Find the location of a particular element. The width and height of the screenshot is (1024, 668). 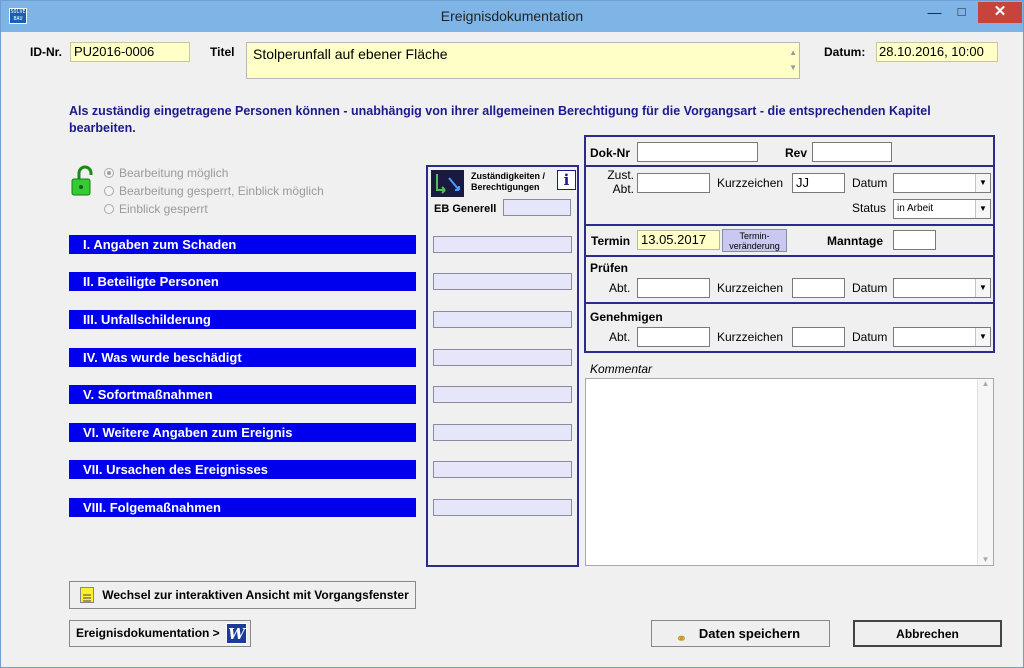

datum-label-zust: Datum is located at coordinates (870, 183).